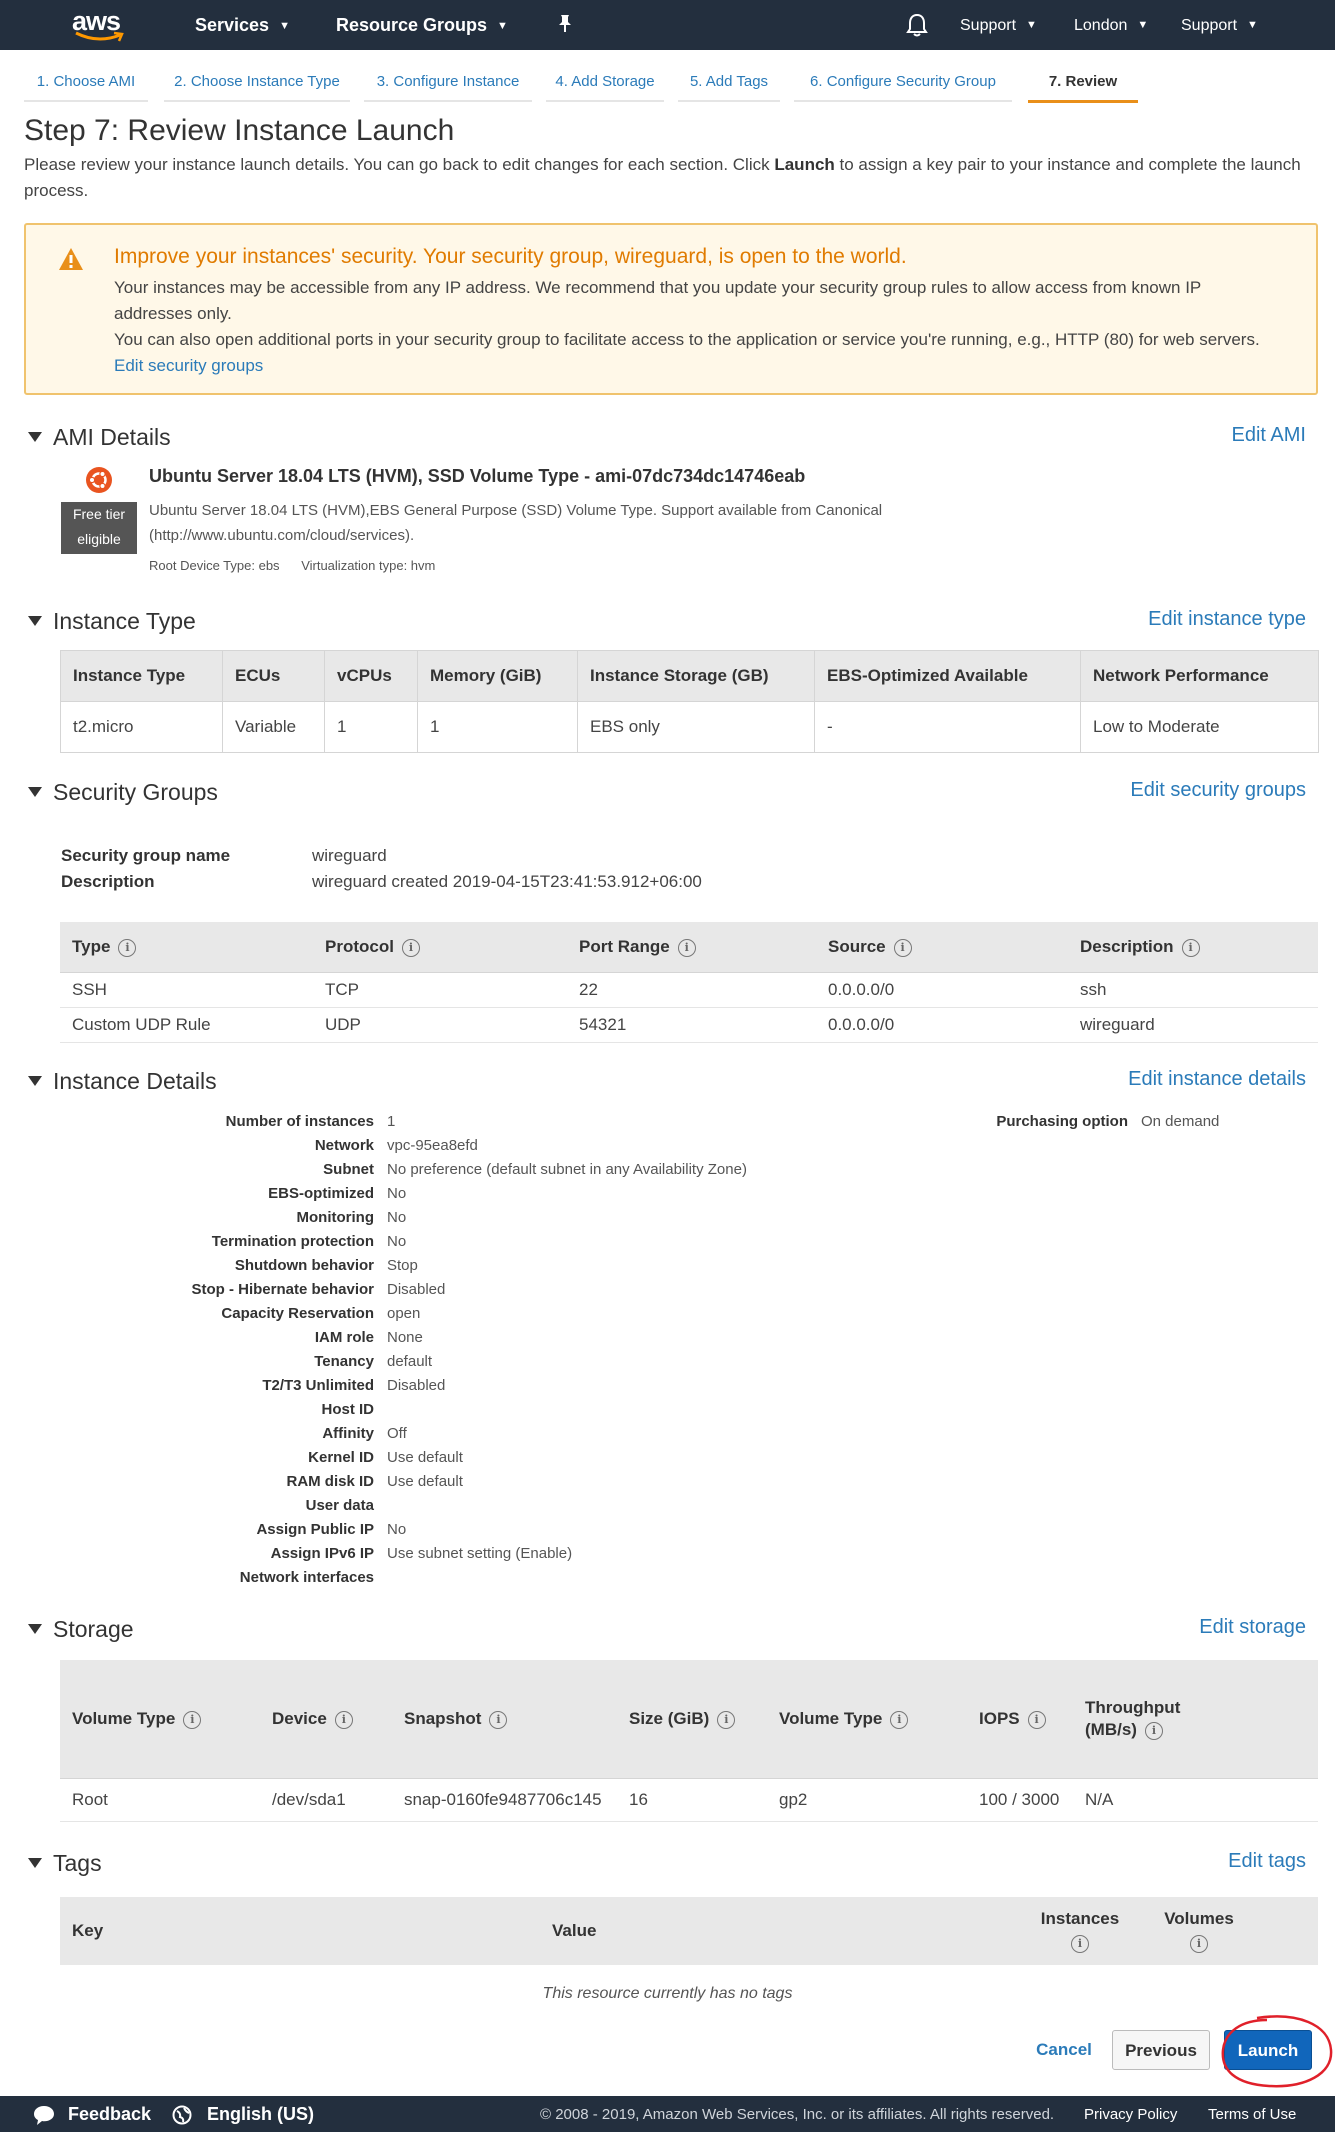 The width and height of the screenshot is (1335, 2134). Describe the element at coordinates (667, 1993) in the screenshot. I see `no-tags-message: This resource currently has no tags` at that location.